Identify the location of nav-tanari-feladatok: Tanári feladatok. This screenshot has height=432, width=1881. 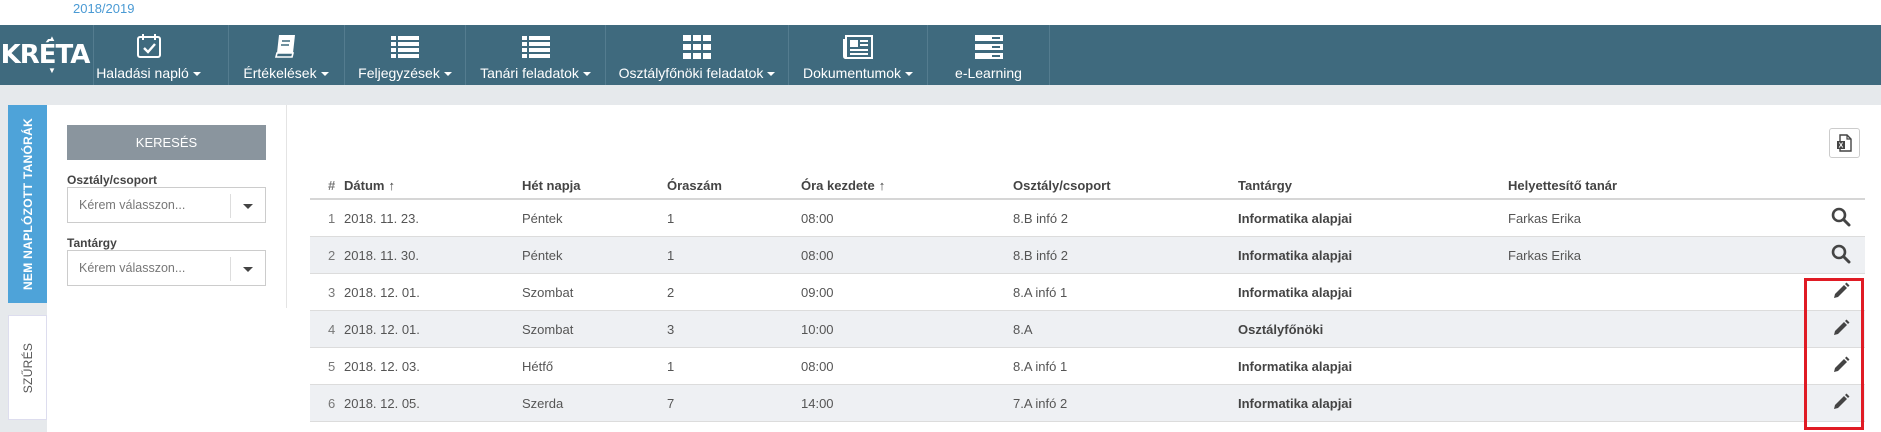
(535, 55).